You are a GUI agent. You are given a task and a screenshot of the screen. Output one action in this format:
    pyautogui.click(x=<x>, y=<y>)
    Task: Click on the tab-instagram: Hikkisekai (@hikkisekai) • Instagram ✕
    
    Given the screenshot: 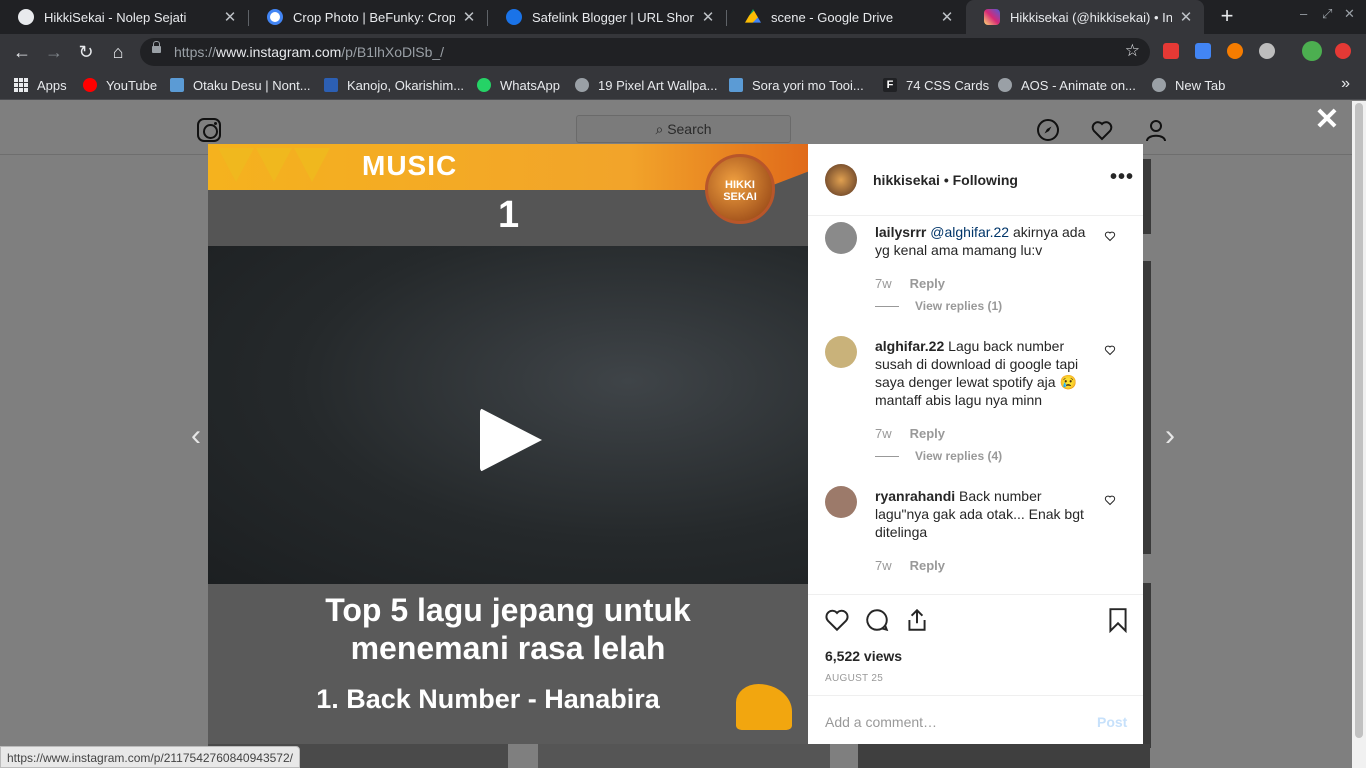 What is the action you would take?
    pyautogui.click(x=1085, y=17)
    